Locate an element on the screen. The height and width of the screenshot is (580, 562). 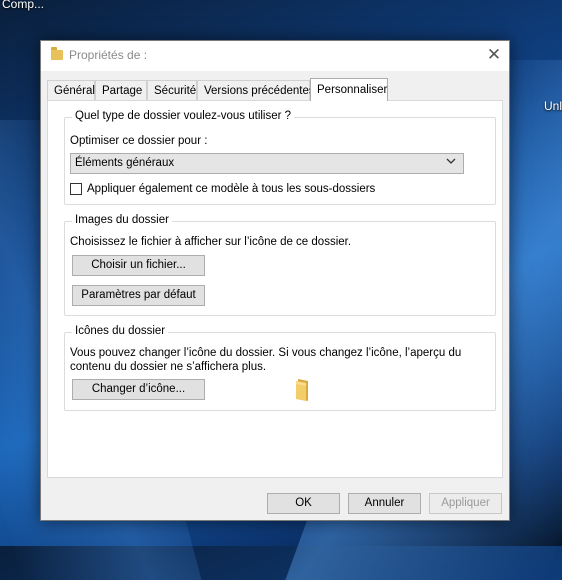
tab-previous-versions: Versions précédentes is located at coordinates (256, 90).